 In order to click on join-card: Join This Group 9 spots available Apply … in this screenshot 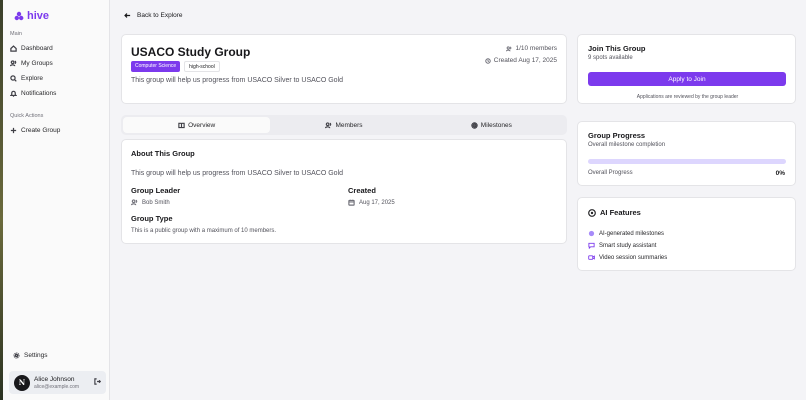, I will do `click(686, 69)`.